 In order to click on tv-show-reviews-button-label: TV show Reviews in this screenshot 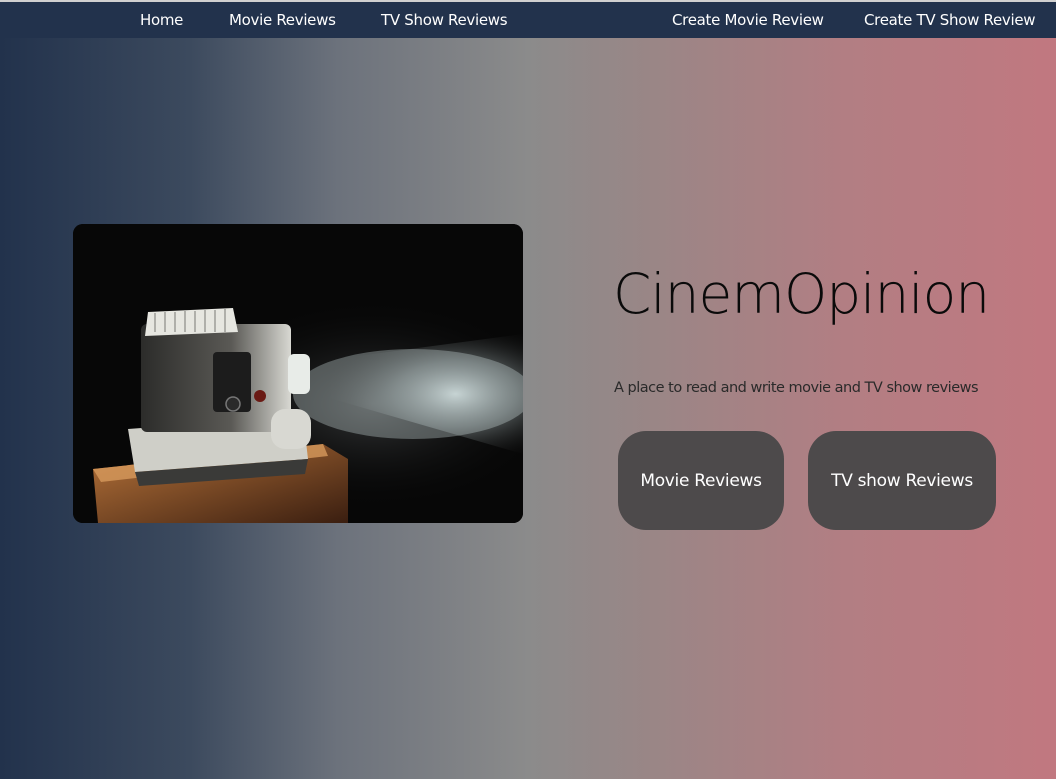, I will do `click(902, 480)`.